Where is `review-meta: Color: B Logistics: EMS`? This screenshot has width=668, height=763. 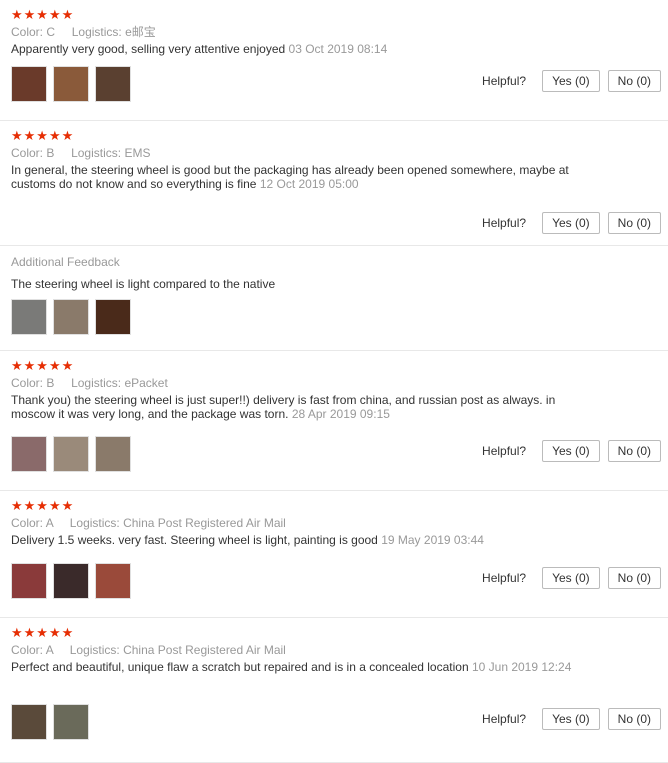
review-meta: Color: B Logistics: EMS is located at coordinates (339, 153).